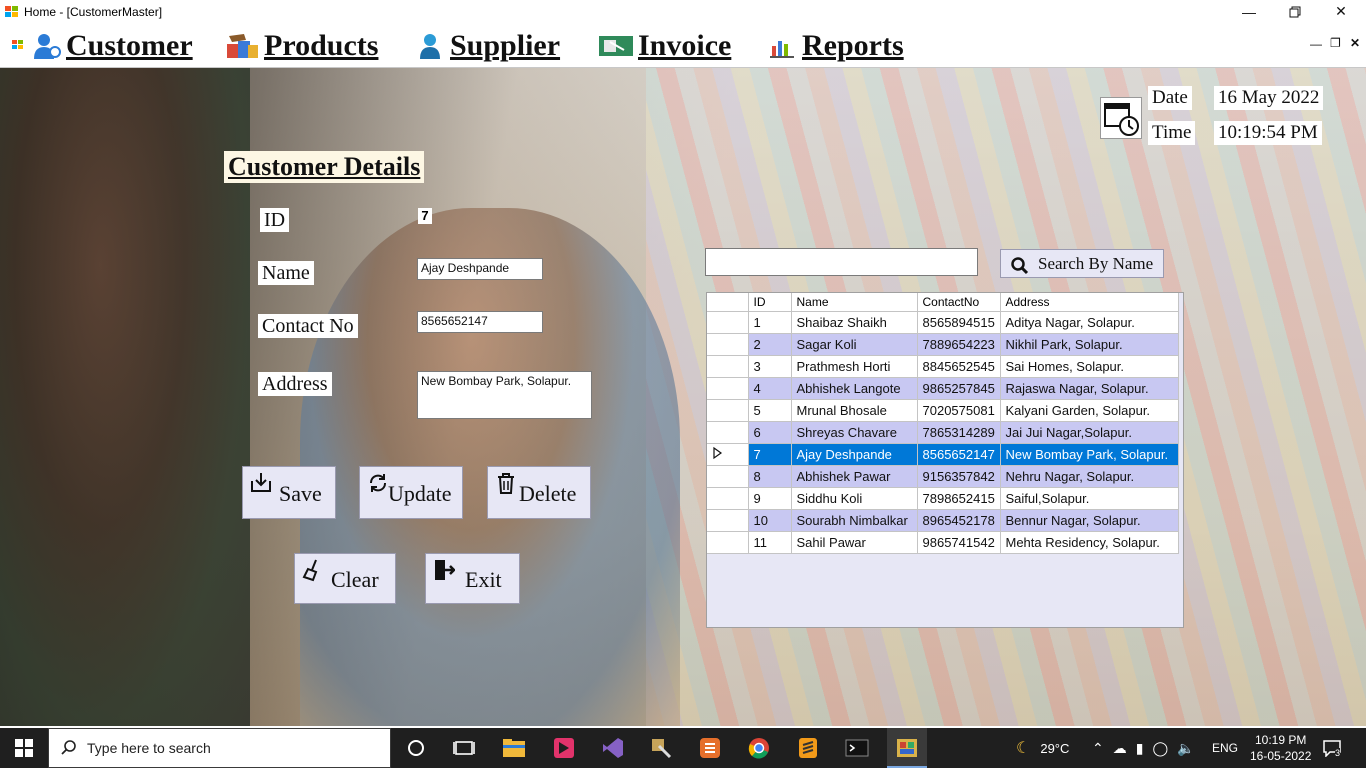  Describe the element at coordinates (480, 322) in the screenshot. I see `contact-input: 8565652147` at that location.